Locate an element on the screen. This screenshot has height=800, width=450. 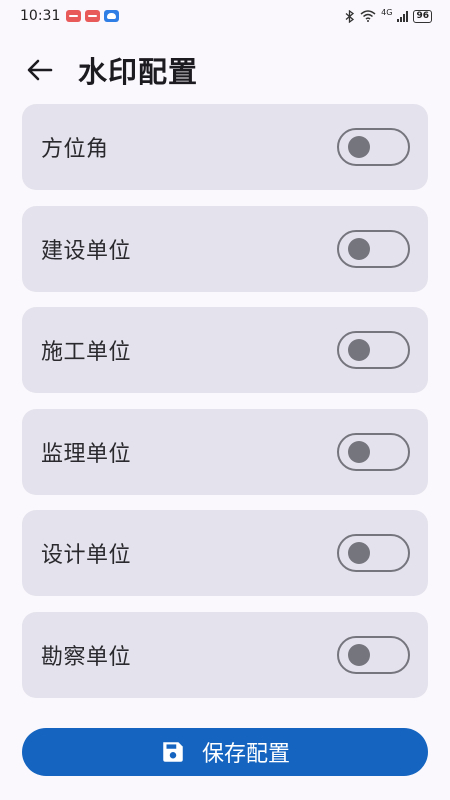
setting-row-contractor-unit: 施工单位 is located at coordinates (225, 350).